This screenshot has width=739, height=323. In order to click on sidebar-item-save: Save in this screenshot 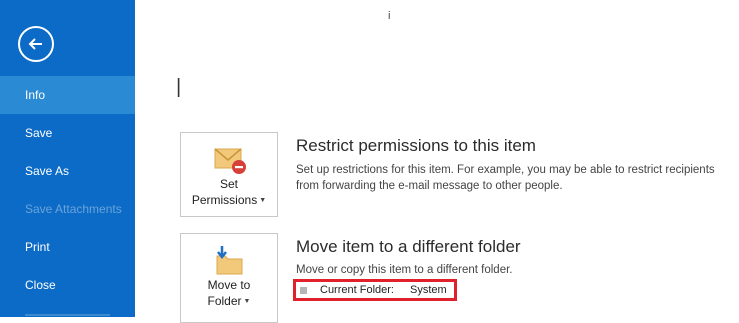, I will do `click(67, 133)`.